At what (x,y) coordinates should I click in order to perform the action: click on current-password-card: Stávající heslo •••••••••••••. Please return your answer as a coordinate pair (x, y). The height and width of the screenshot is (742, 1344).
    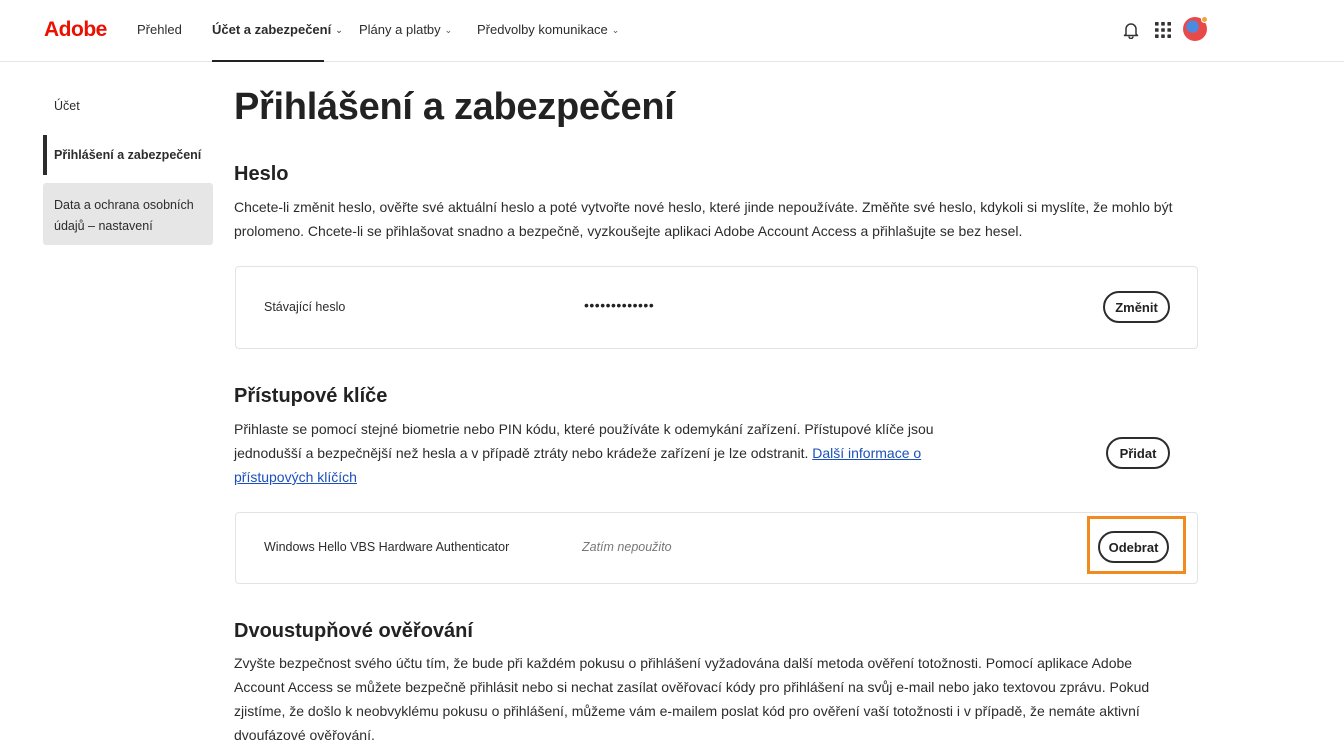
    Looking at the image, I should click on (716, 307).